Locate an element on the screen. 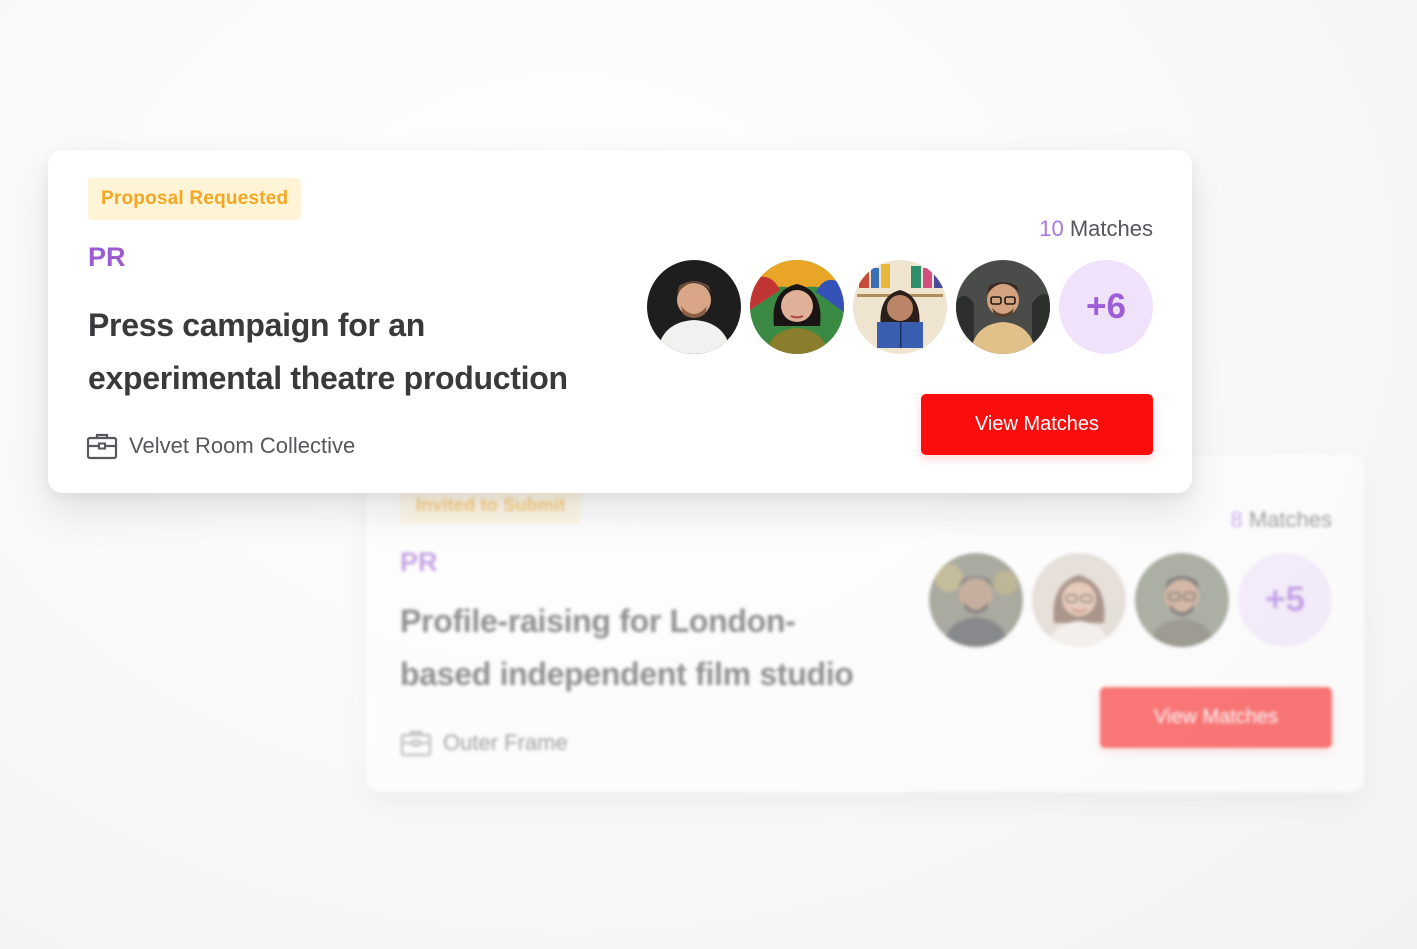  match-avatars: +6 is located at coordinates (900, 307).